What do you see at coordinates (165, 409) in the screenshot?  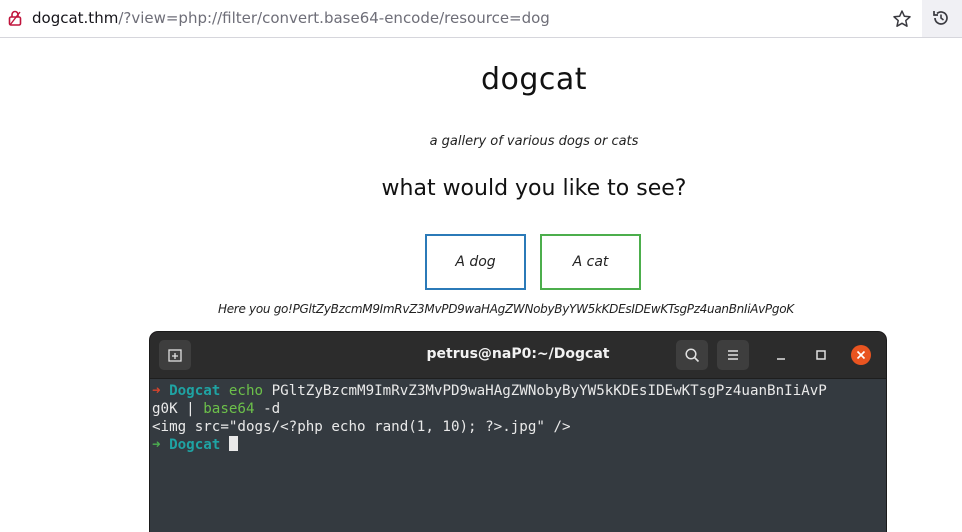 I see `command-arg: g0K` at bounding box center [165, 409].